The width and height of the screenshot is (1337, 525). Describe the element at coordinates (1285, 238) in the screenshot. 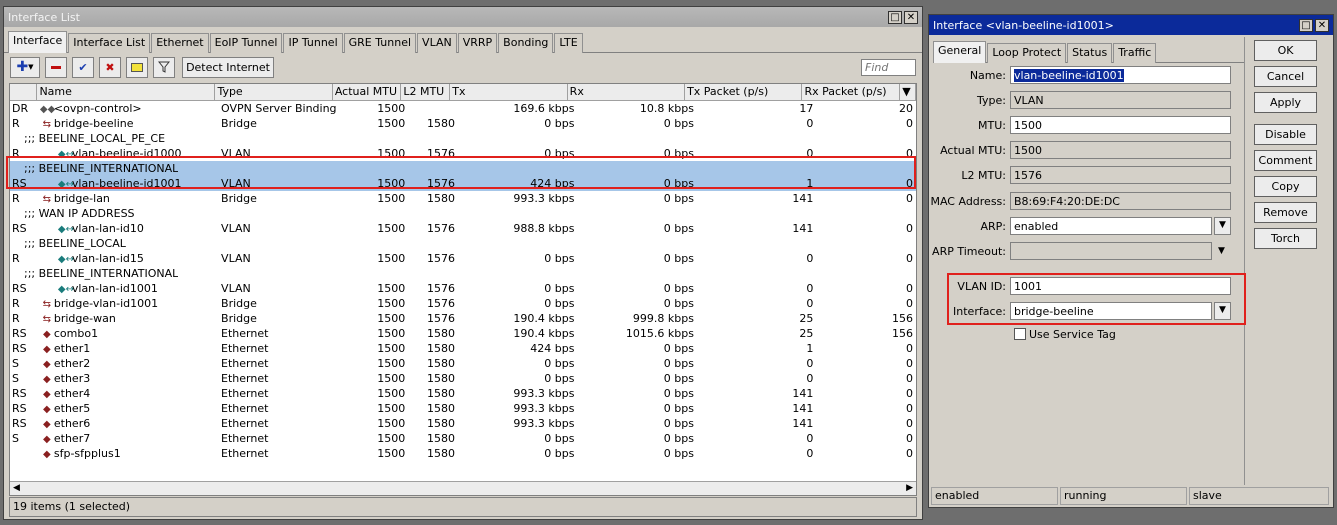

I see `torch-button: Torch` at that location.